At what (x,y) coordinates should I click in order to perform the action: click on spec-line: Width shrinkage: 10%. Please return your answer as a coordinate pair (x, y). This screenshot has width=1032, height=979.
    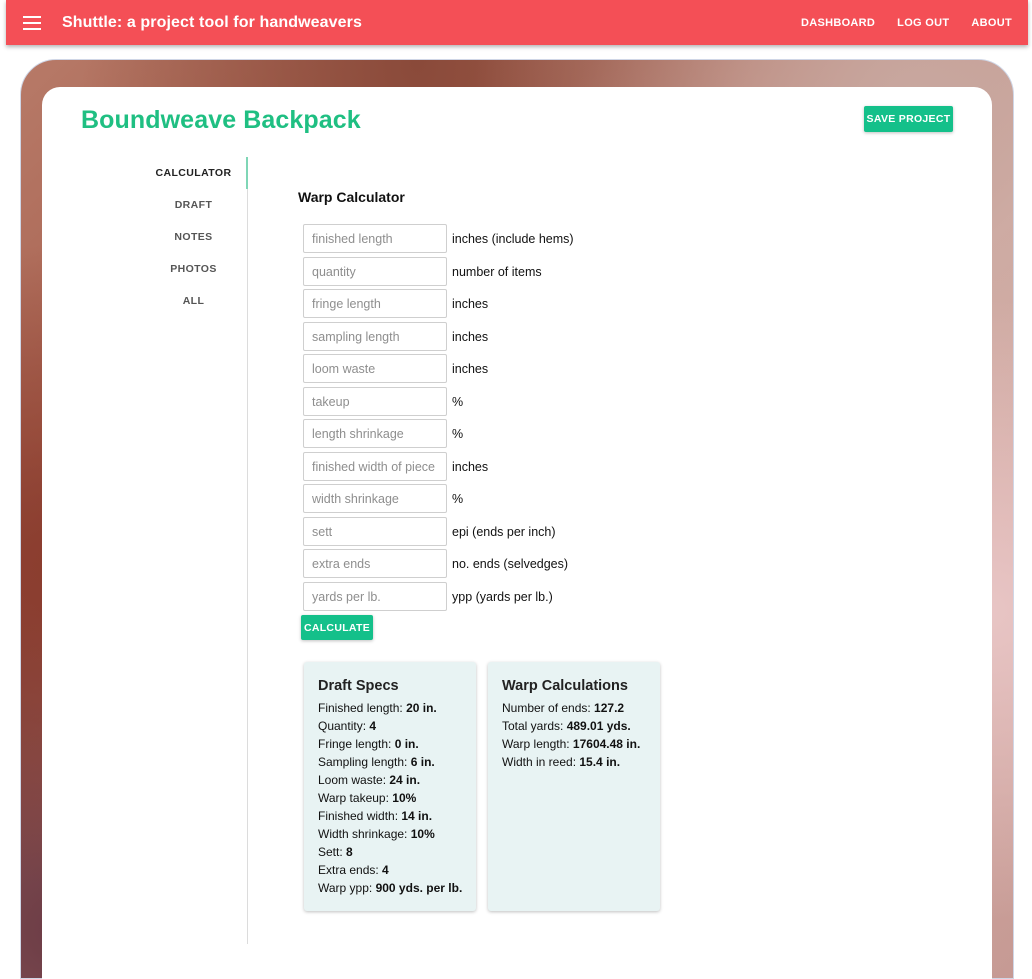
    Looking at the image, I should click on (376, 834).